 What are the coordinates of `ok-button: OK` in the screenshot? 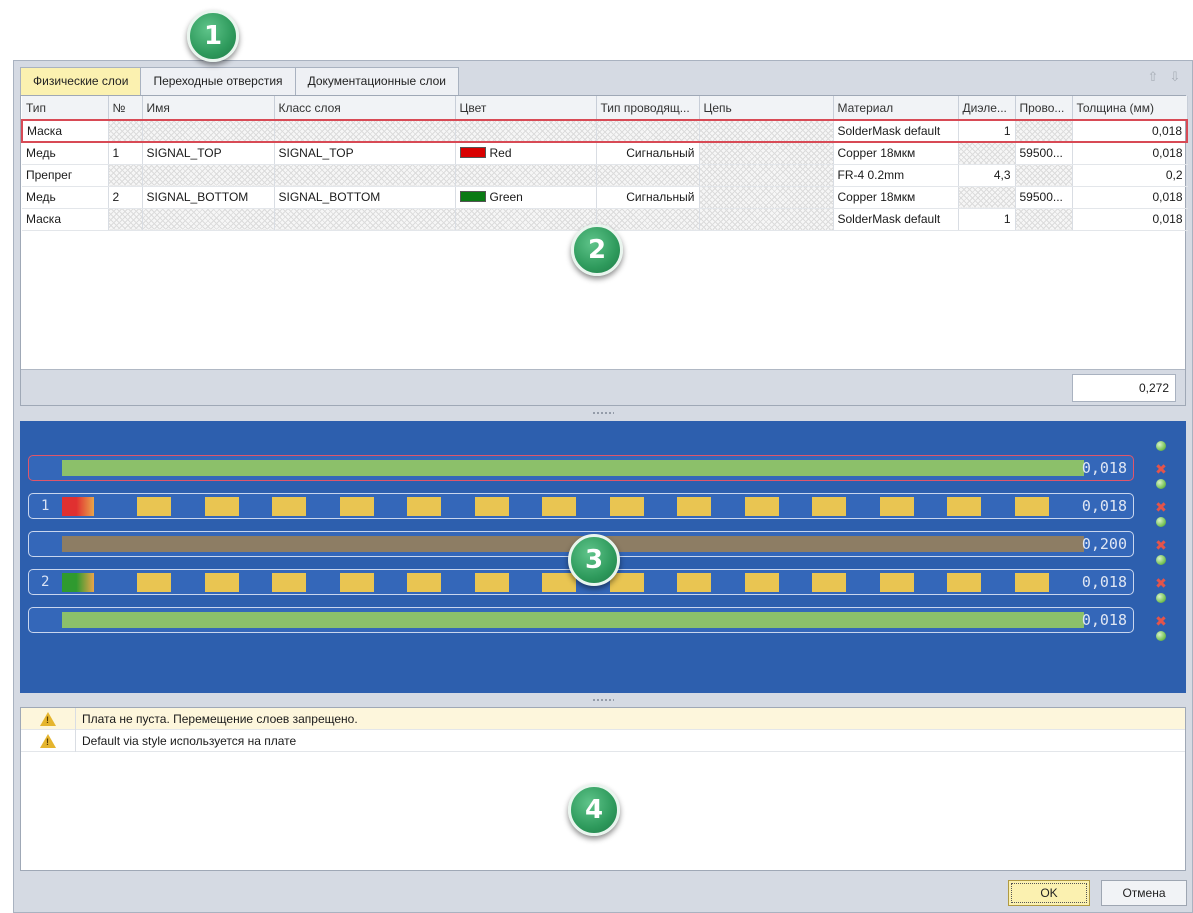 It's located at (1049, 893).